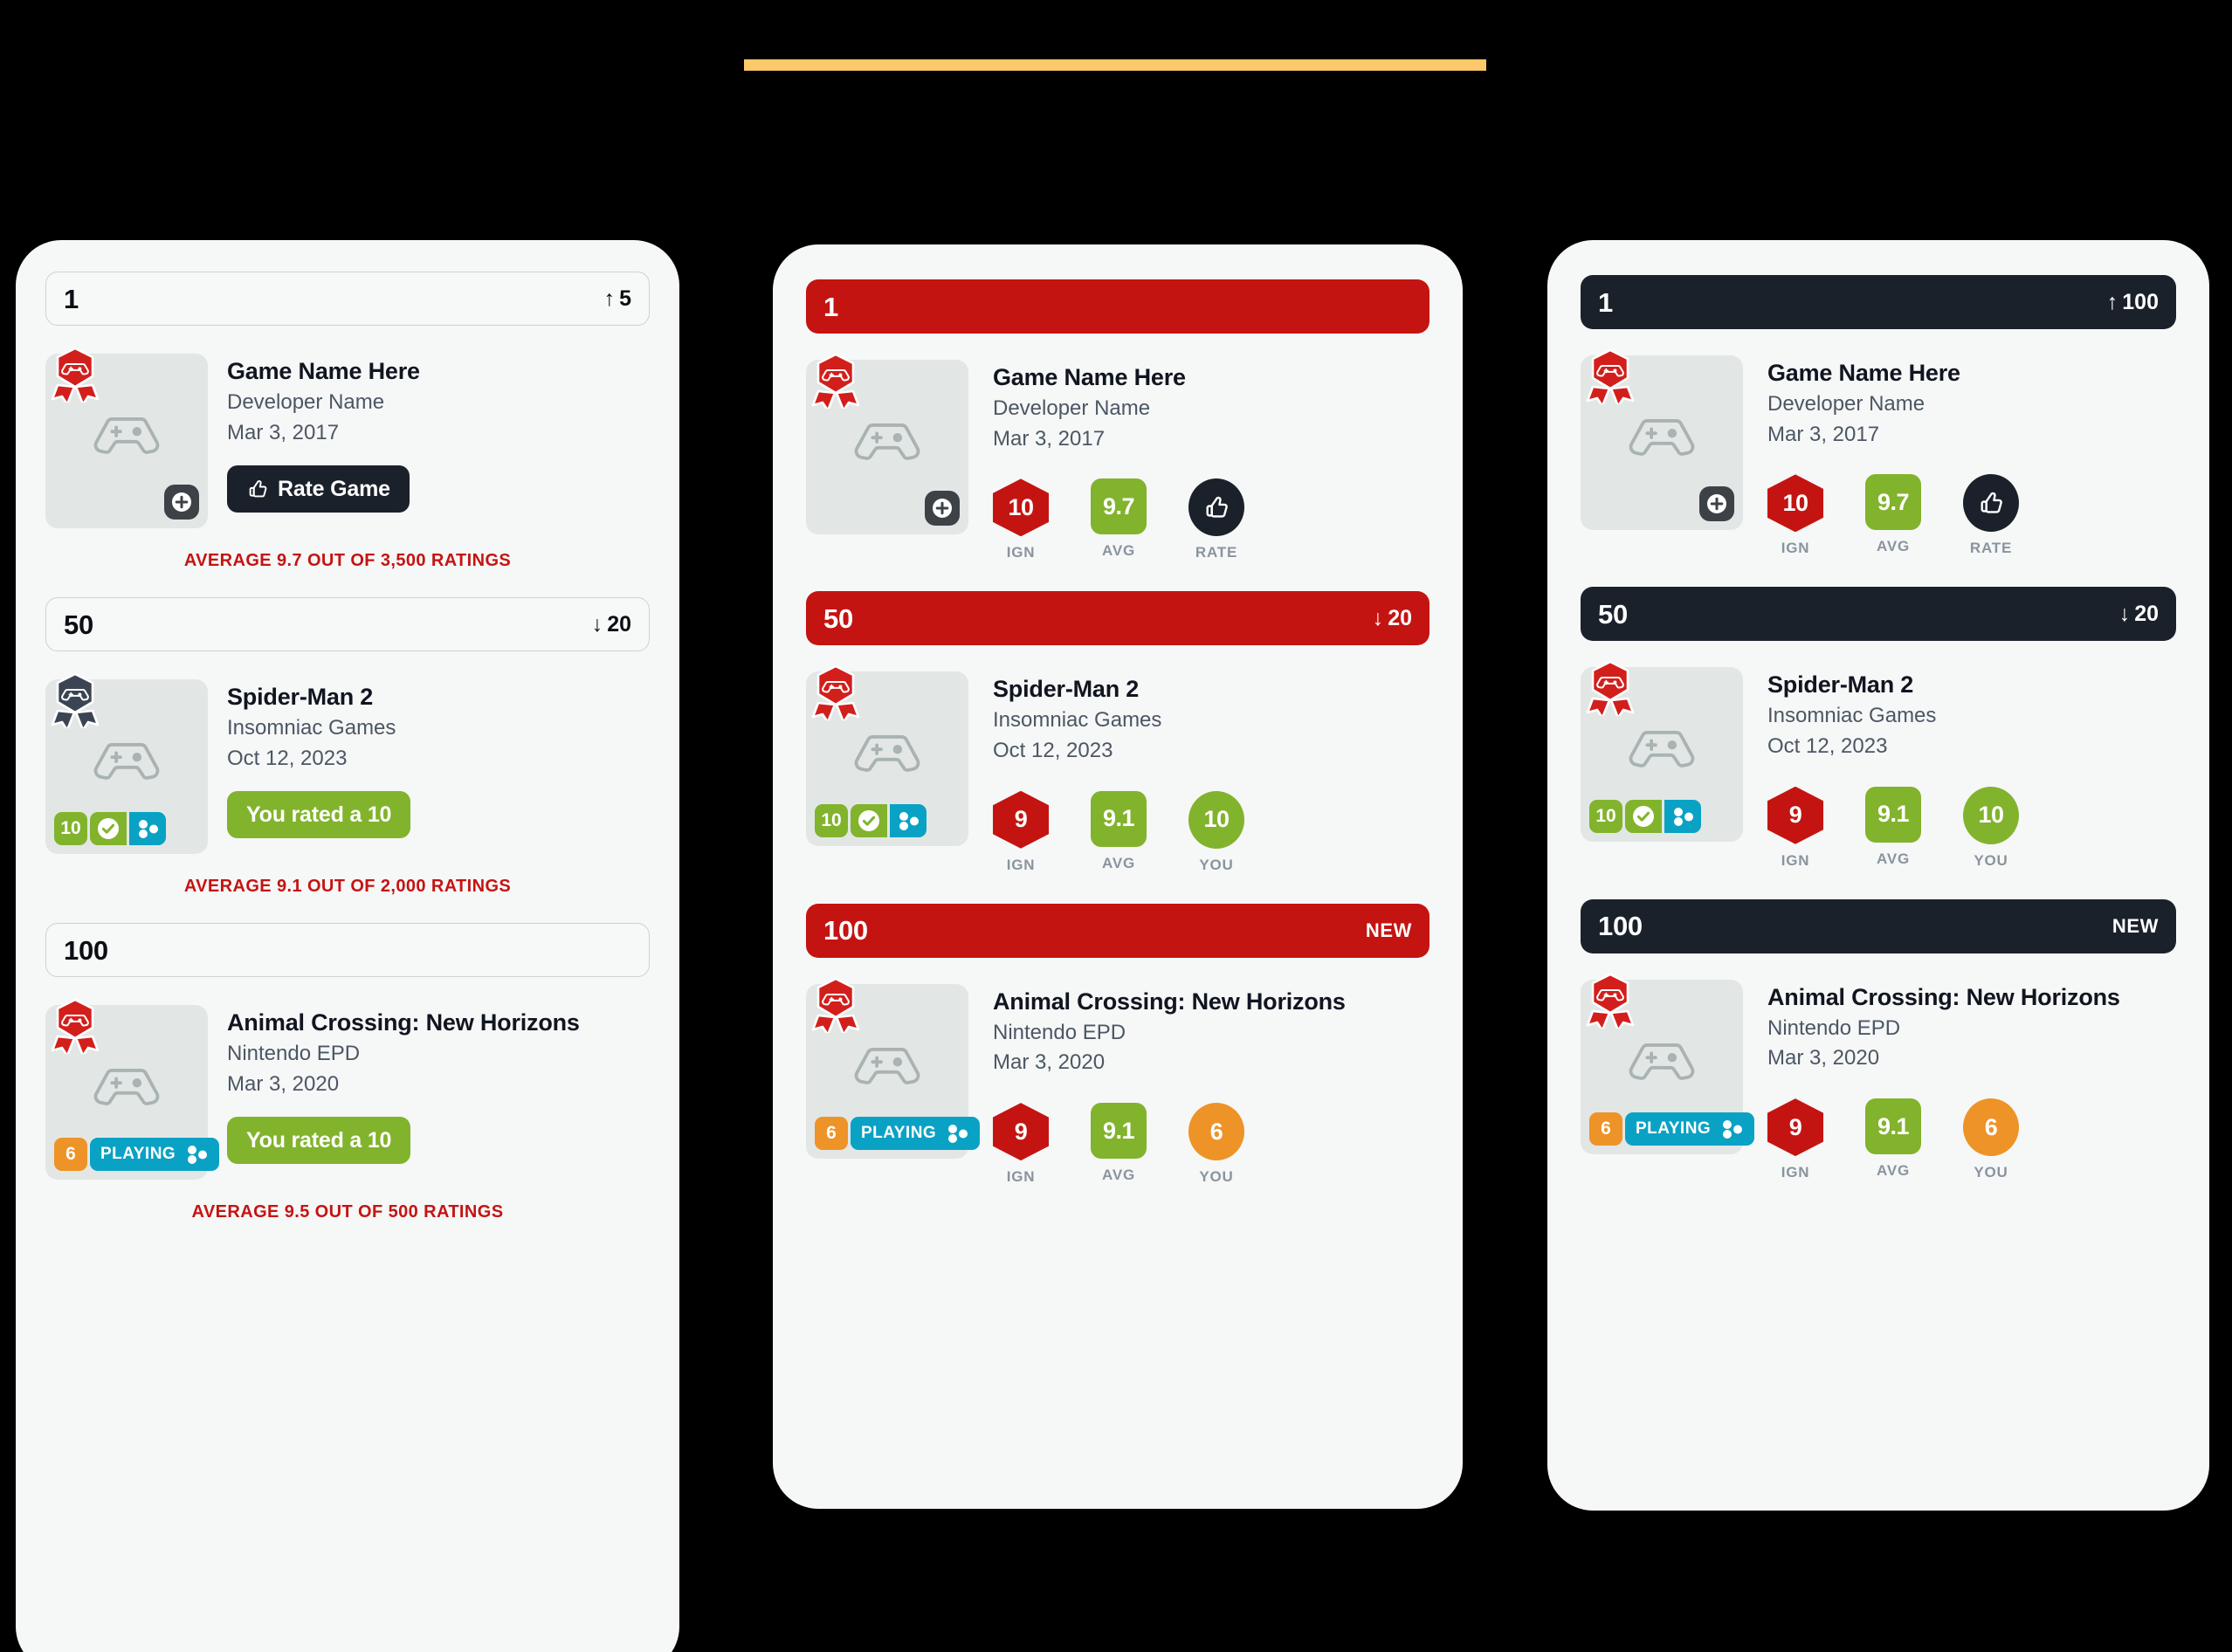 The height and width of the screenshot is (1652, 2232). I want to click on score-value: 9.1, so click(1118, 818).